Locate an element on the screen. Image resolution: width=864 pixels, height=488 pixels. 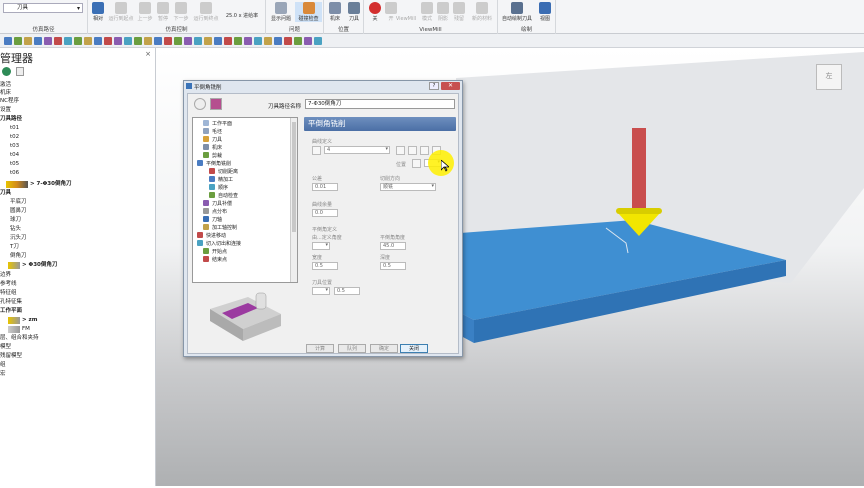
tree-node: 剪裁 is located at coordinates (212, 156).